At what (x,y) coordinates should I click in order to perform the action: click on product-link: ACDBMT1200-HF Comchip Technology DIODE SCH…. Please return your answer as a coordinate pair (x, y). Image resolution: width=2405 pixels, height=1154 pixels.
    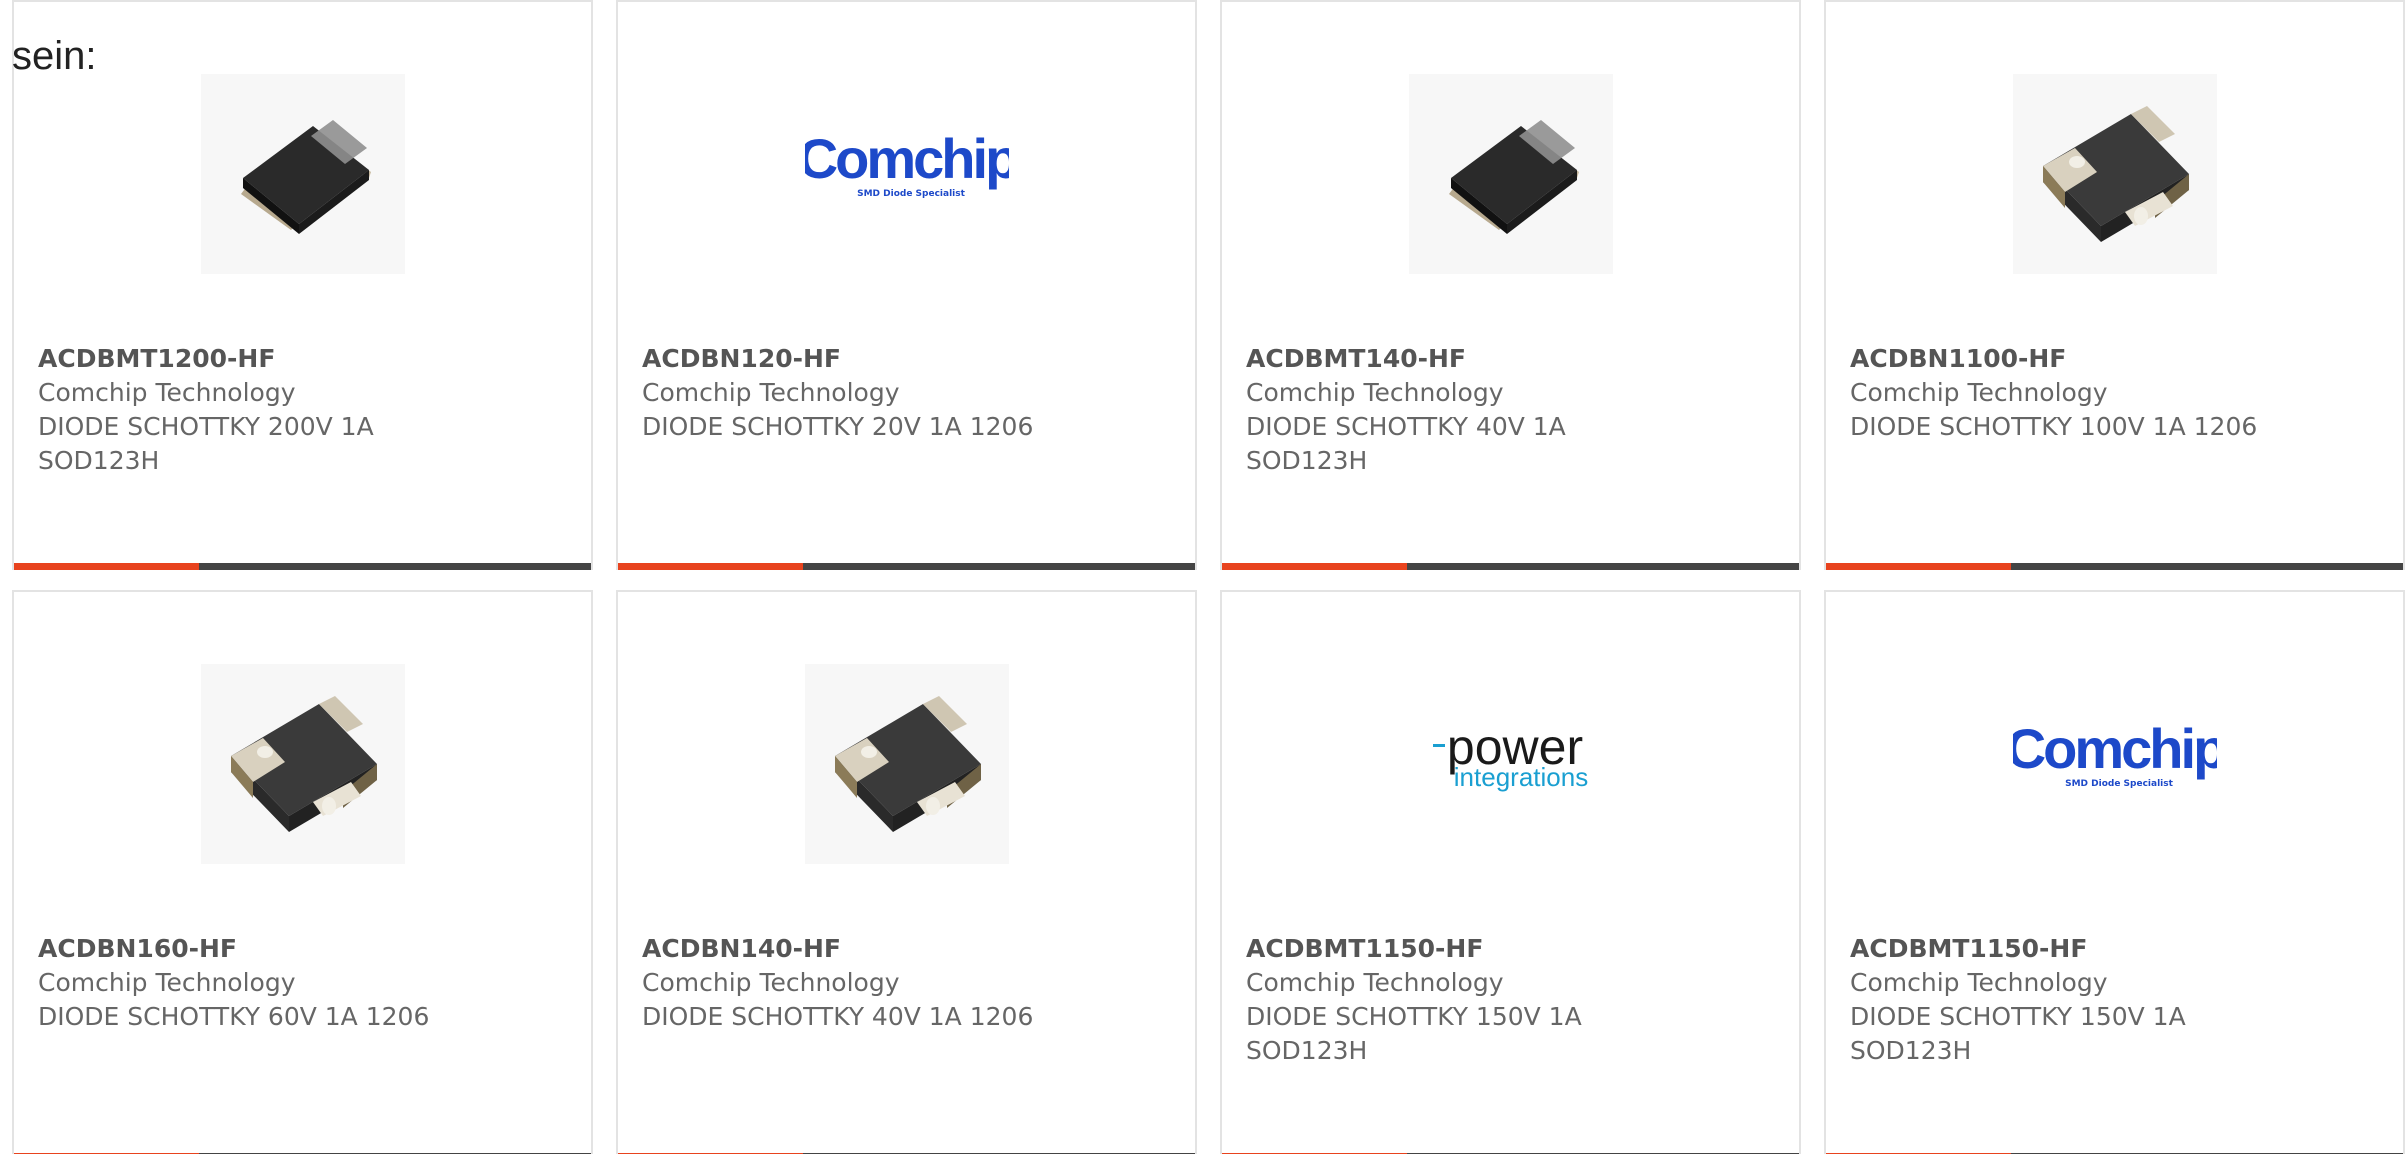
    Looking at the image, I should click on (302, 286).